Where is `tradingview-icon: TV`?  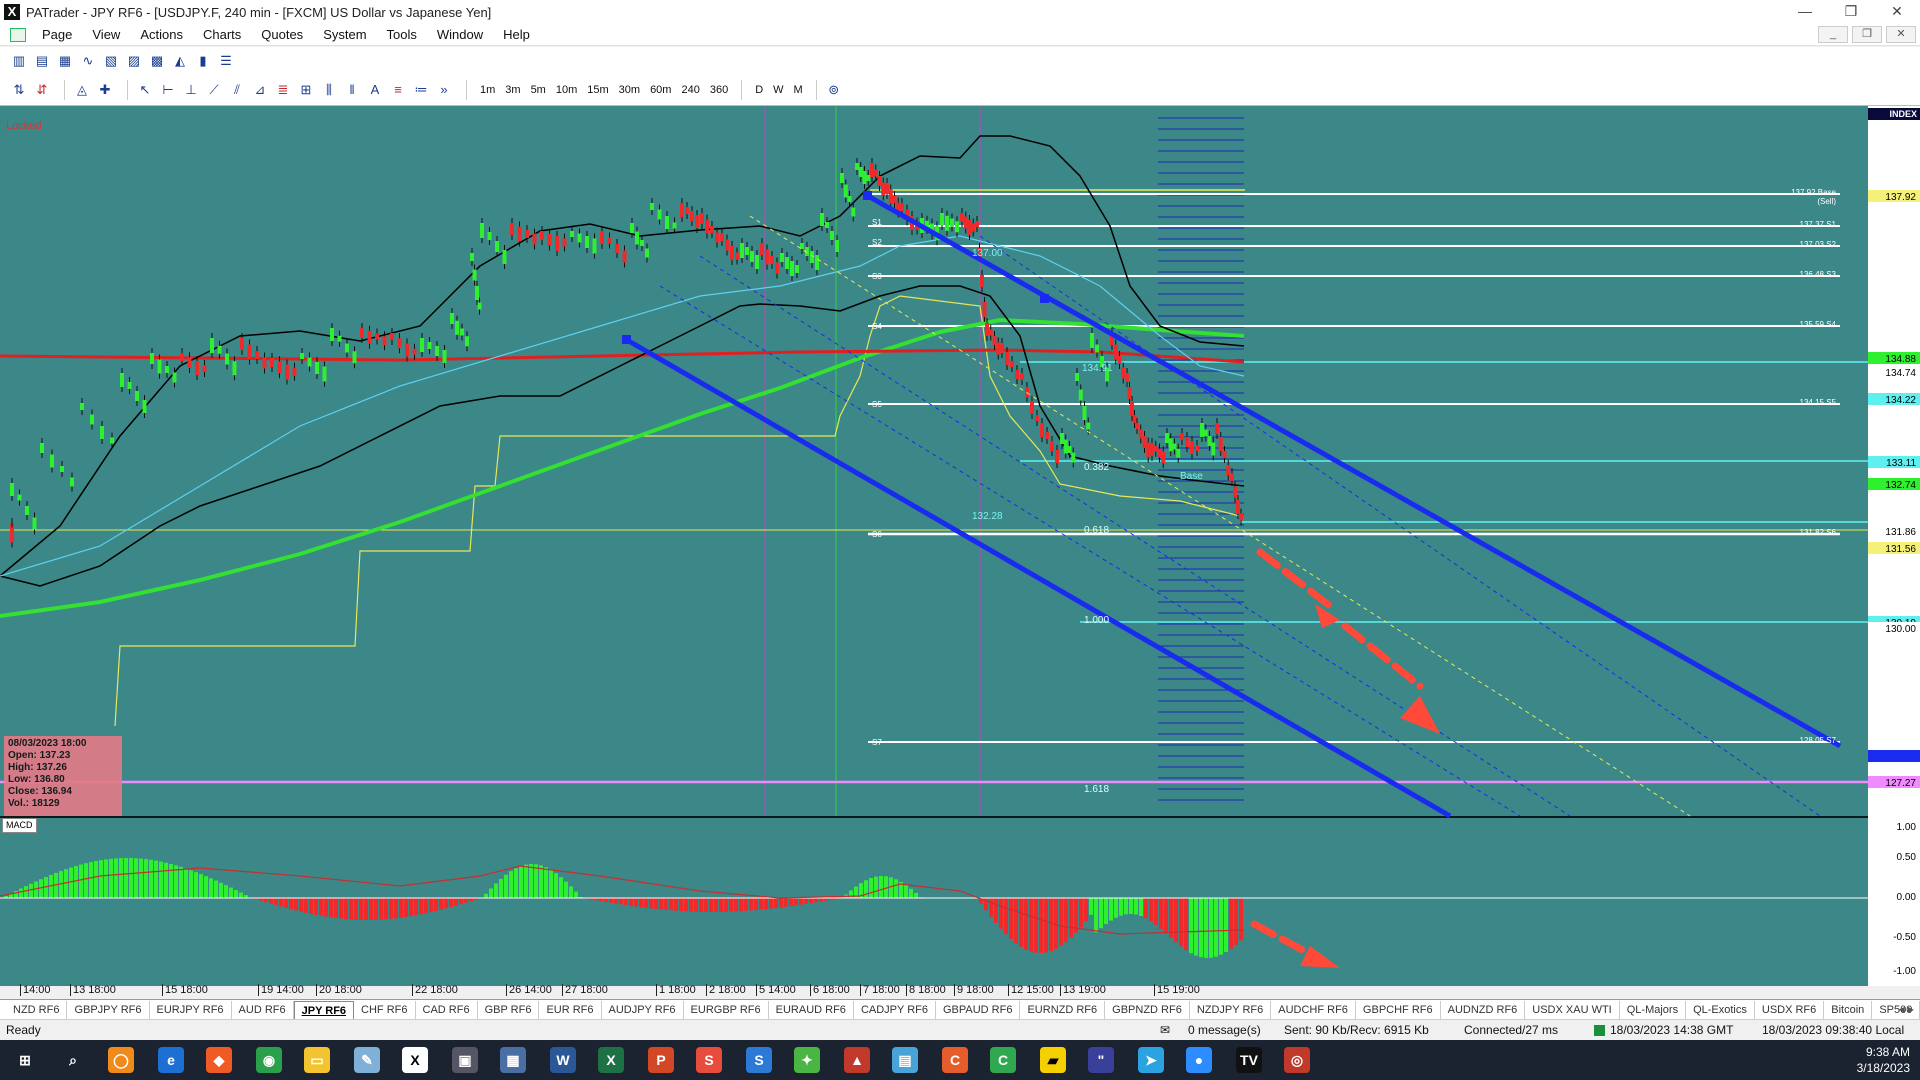
tradingview-icon: TV is located at coordinates (1249, 1060).